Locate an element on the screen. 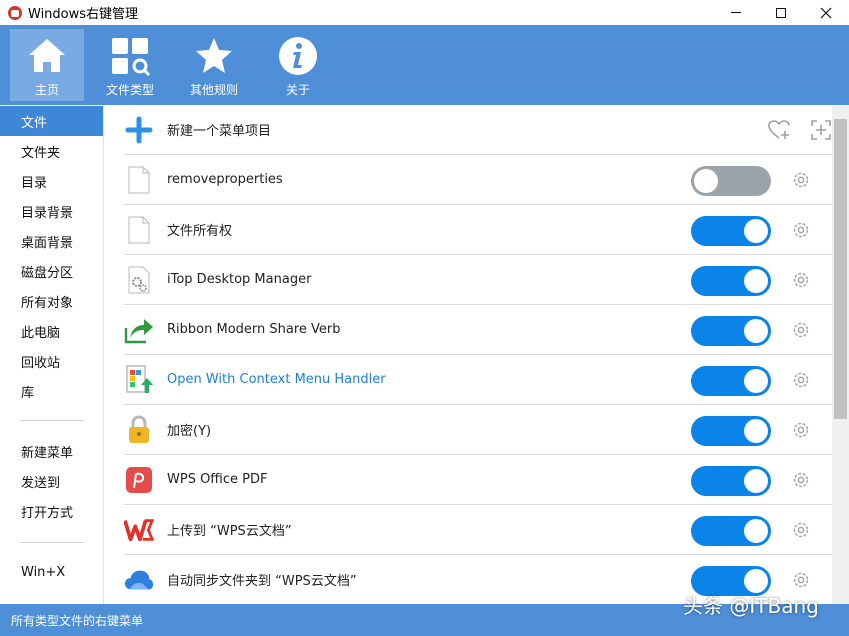  menu-item-row: 上传到 “WPS云文档” is located at coordinates (478, 530).